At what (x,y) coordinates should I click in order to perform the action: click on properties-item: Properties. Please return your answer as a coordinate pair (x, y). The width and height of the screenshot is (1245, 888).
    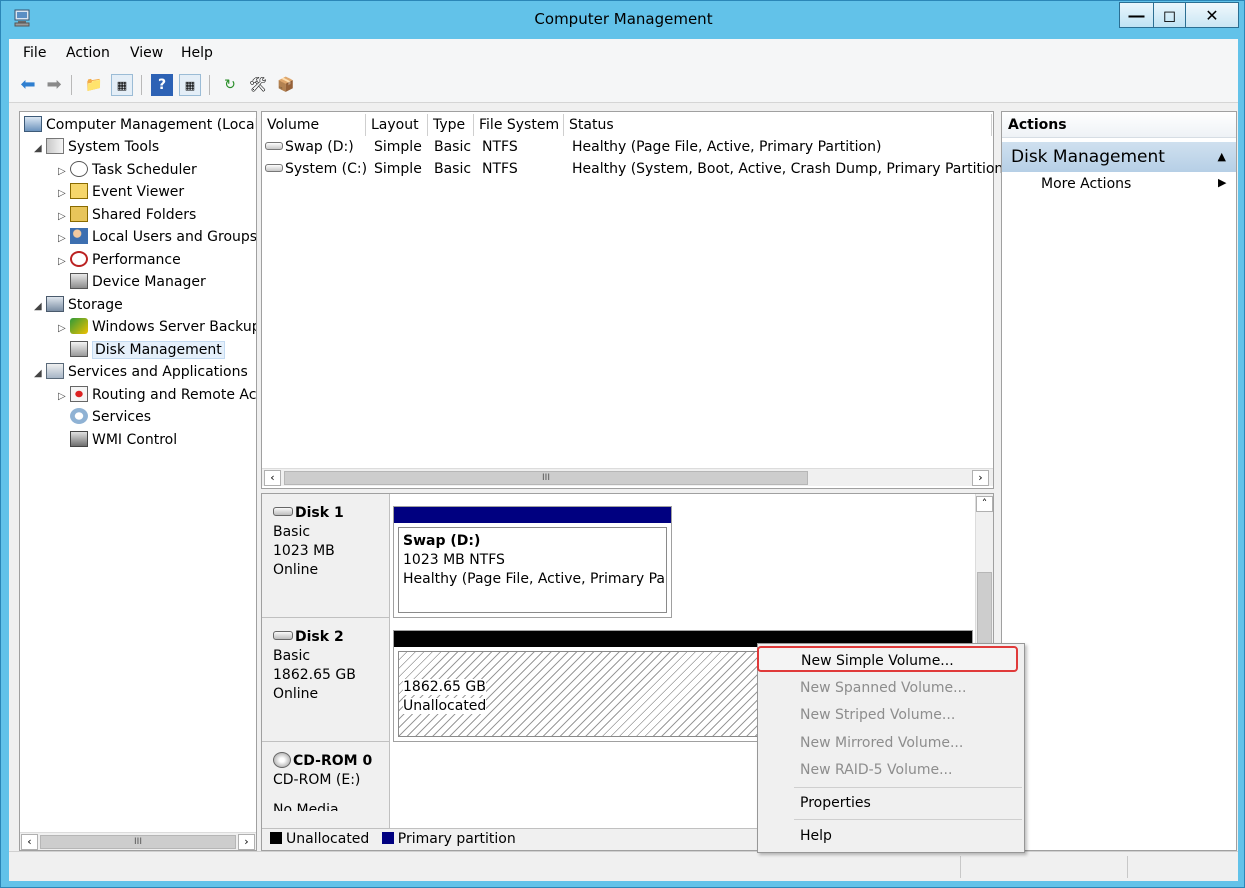
    Looking at the image, I should click on (891, 803).